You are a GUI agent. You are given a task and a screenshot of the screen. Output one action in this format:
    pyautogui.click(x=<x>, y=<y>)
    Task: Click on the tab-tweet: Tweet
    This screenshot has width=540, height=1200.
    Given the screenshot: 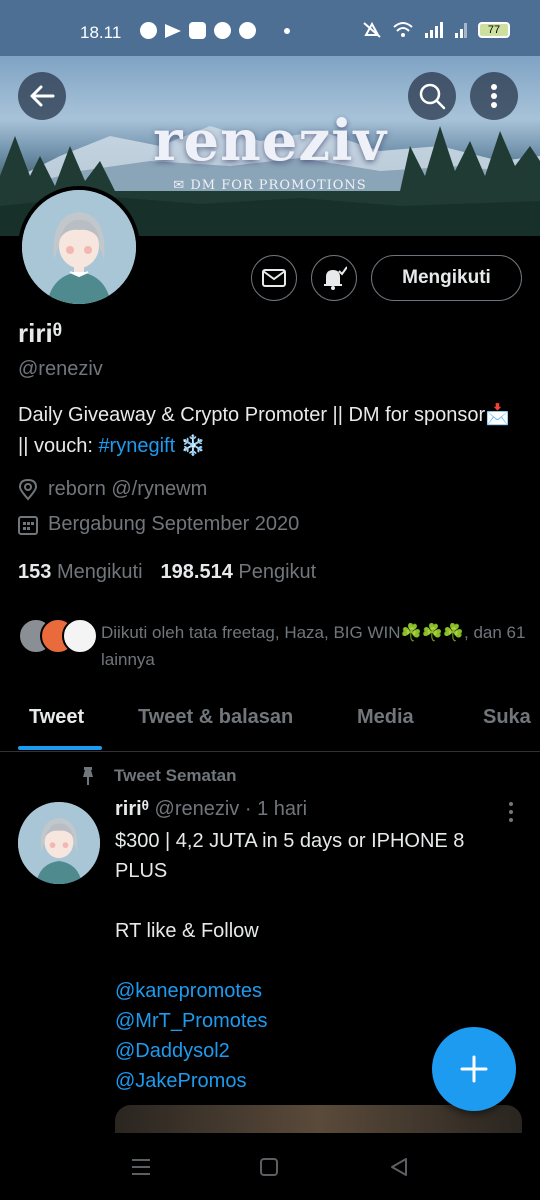 What is the action you would take?
    pyautogui.click(x=56, y=717)
    